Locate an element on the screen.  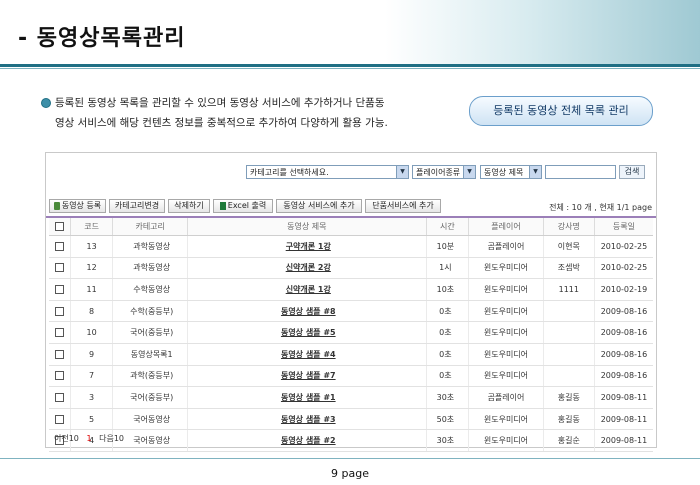
delete-button: 삭제하기 is located at coordinates (189, 206).